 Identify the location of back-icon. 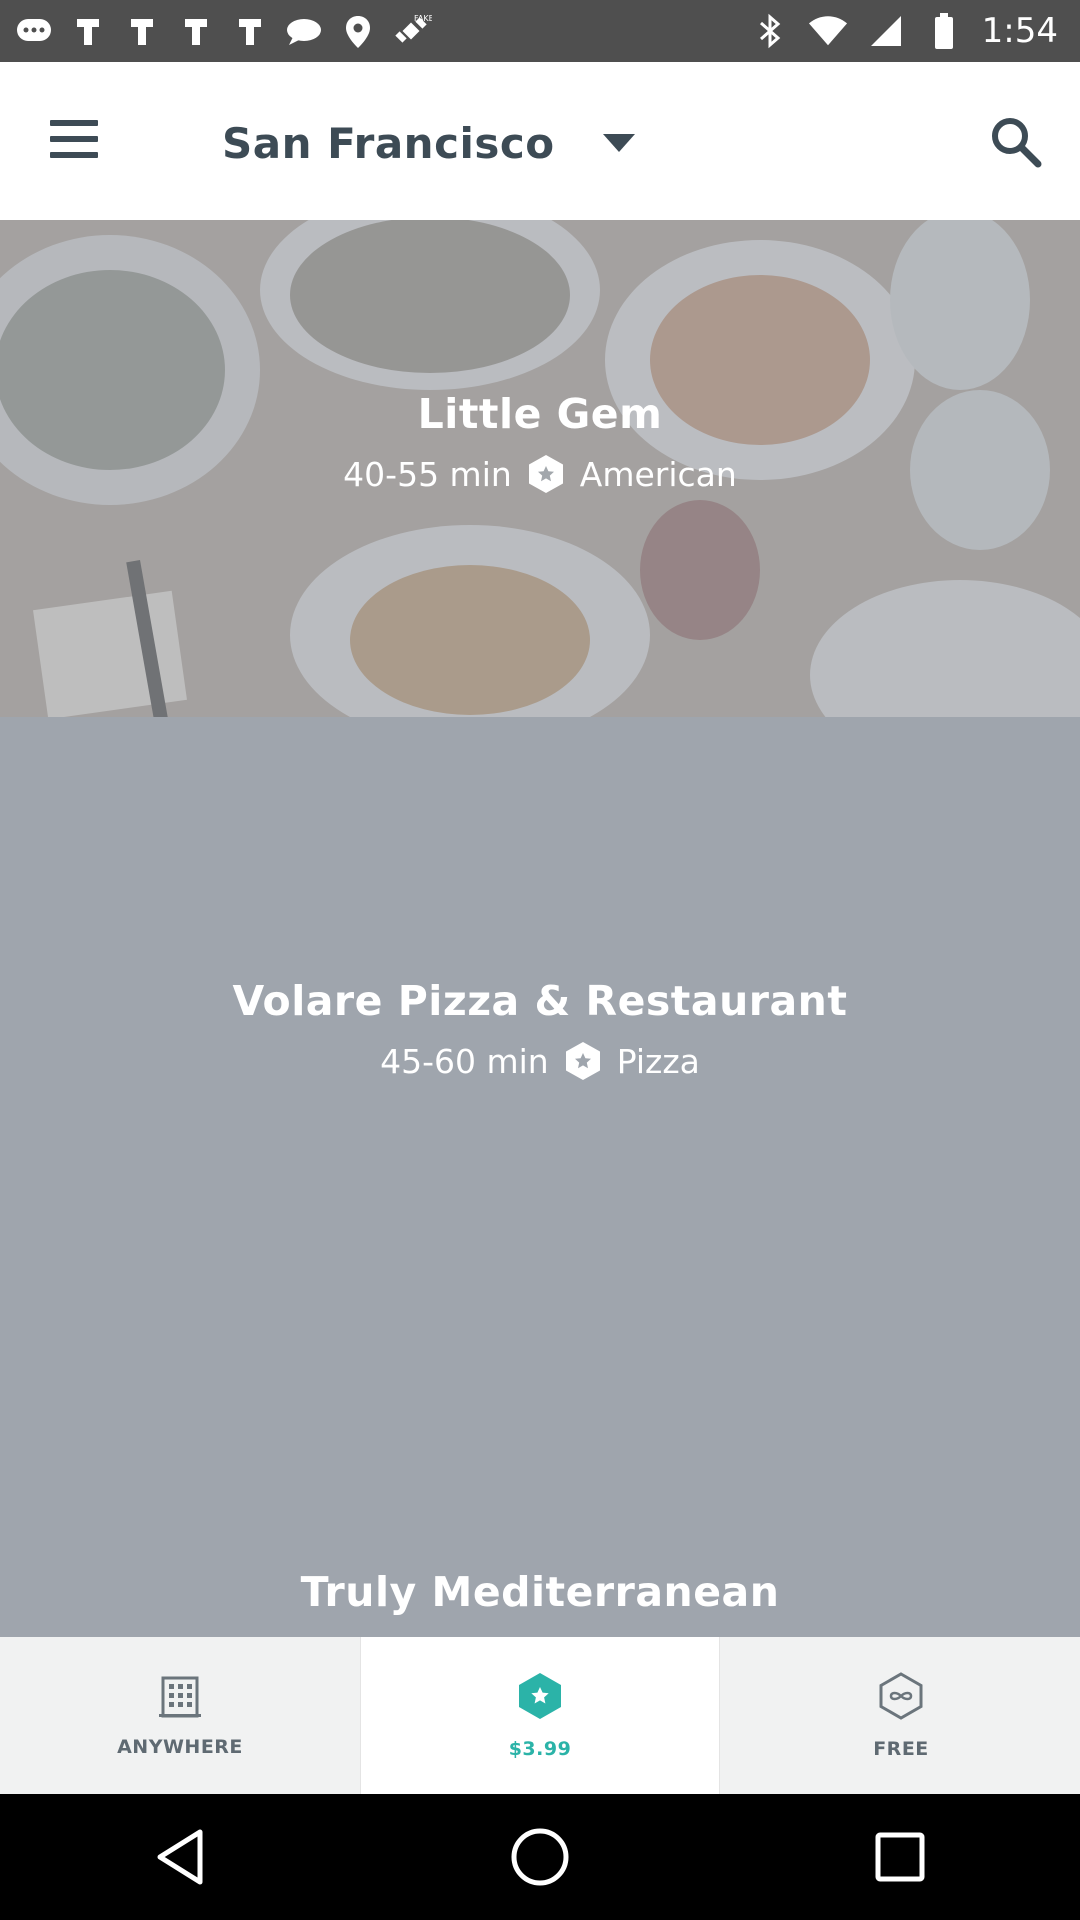
(180, 1857).